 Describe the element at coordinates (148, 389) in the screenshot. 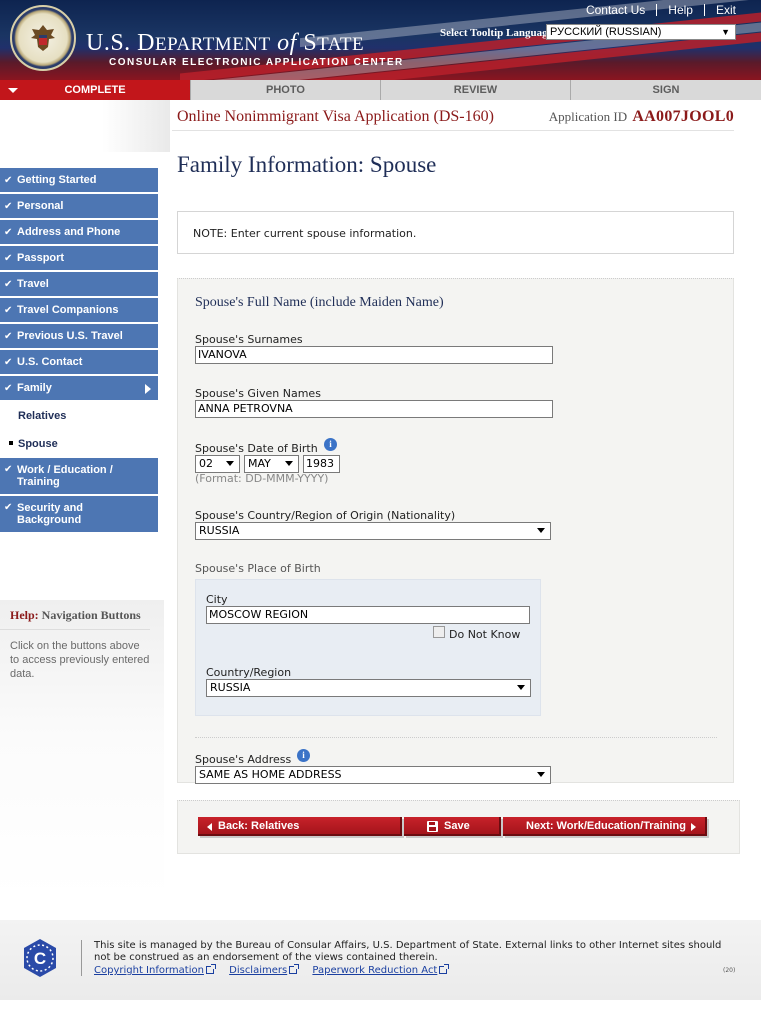

I see `right-arrow-icon` at that location.